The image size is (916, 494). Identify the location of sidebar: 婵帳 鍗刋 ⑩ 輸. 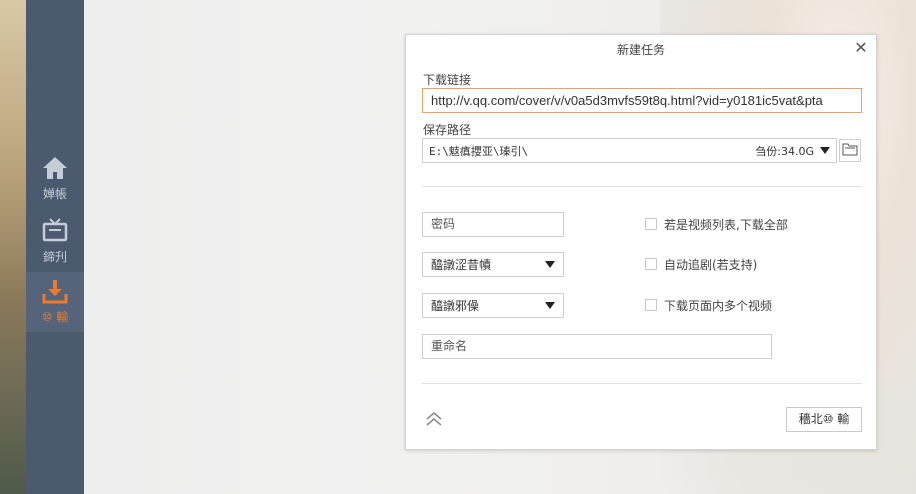
(55, 247).